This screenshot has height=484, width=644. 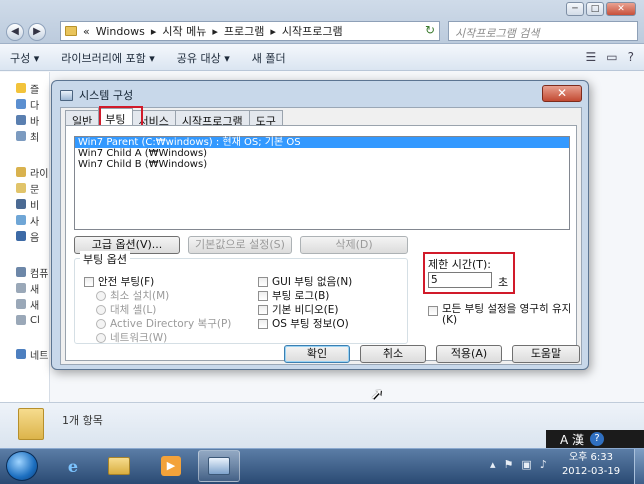 I want to click on tab-general: 일반, so click(x=82, y=119).